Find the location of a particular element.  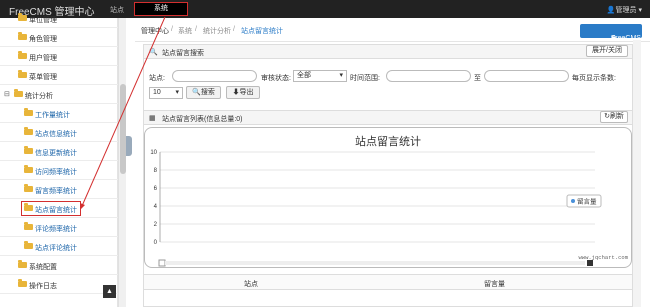

collapse-toggle-icon: ⊟ is located at coordinates (7, 94).